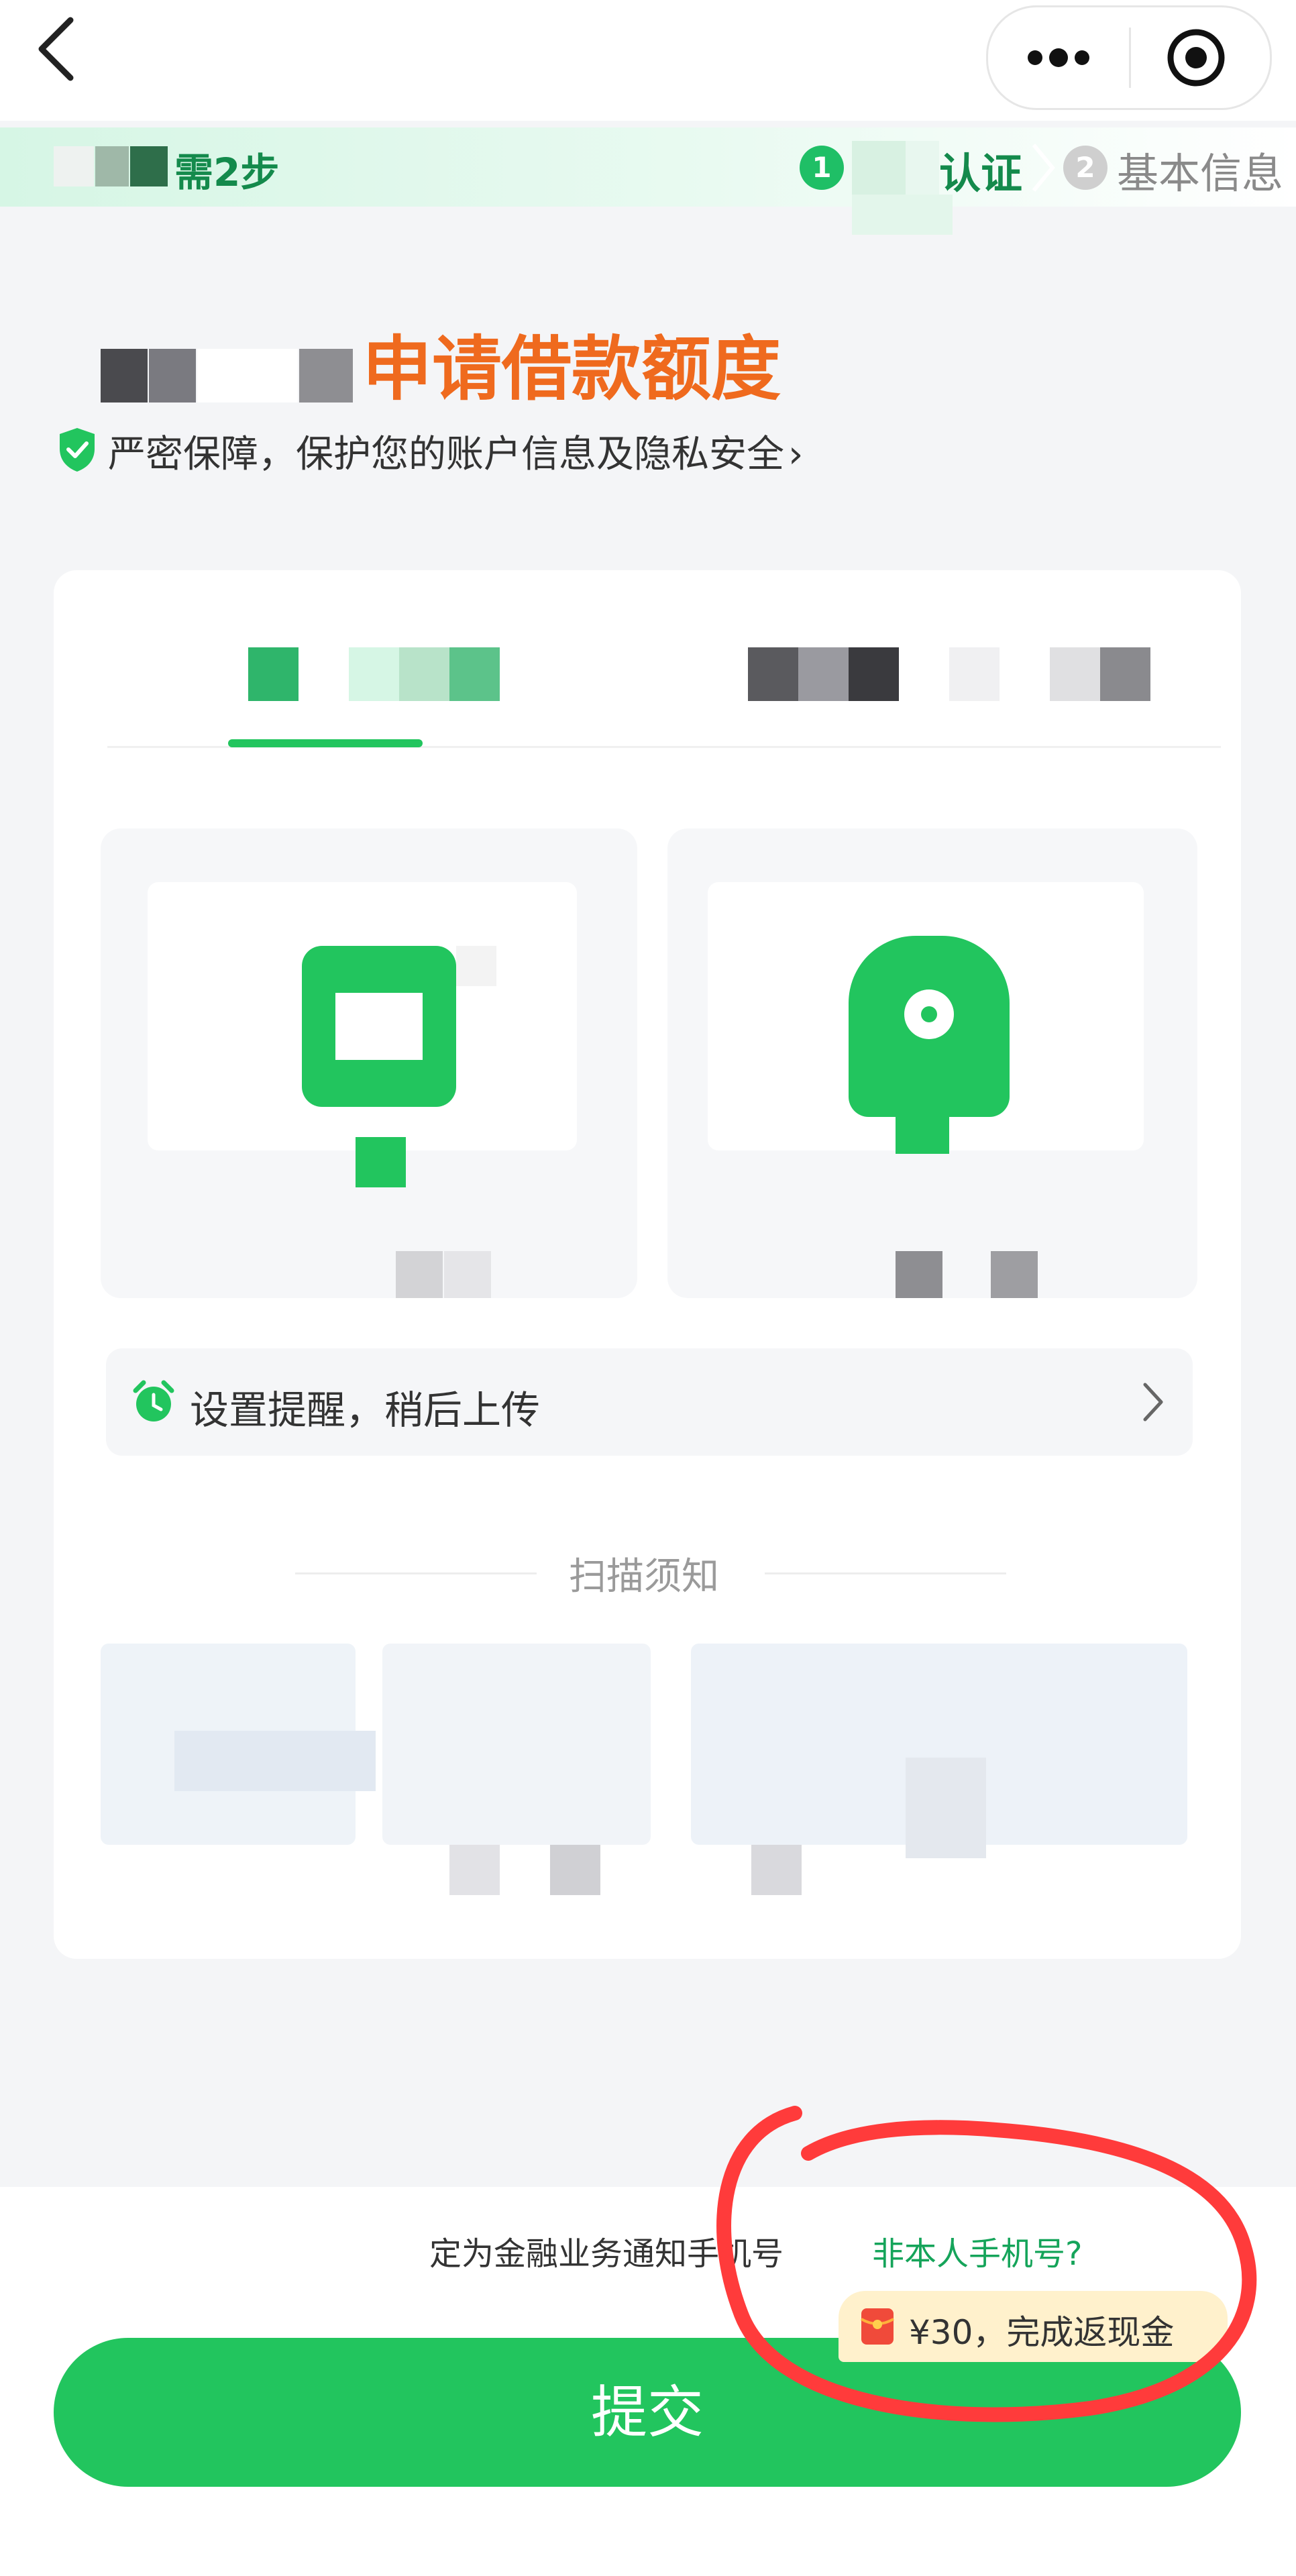  Describe the element at coordinates (878, 2326) in the screenshot. I see `redpacket-icon` at that location.